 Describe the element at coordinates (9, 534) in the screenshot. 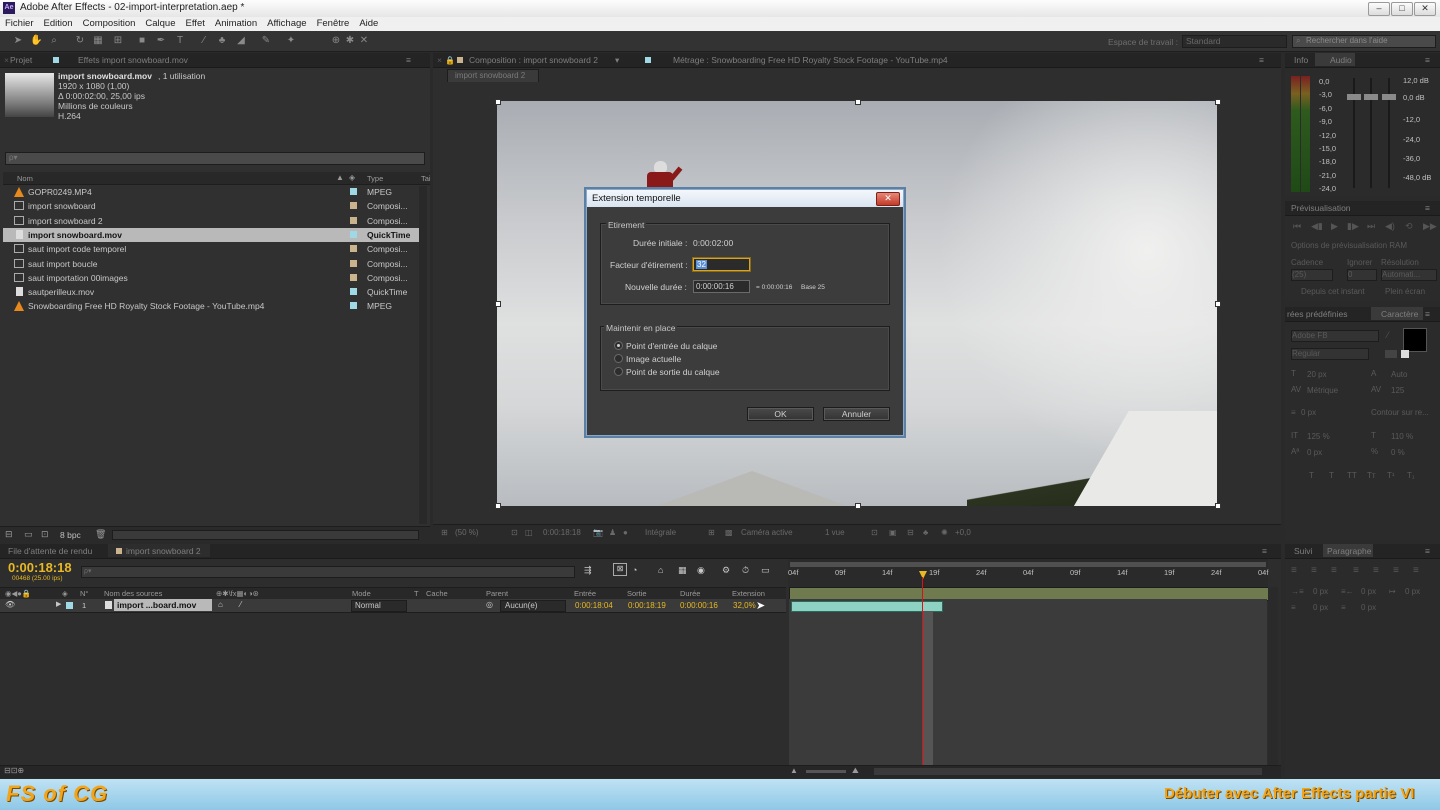

I see `interpret-footage-icon: ⊟` at that location.